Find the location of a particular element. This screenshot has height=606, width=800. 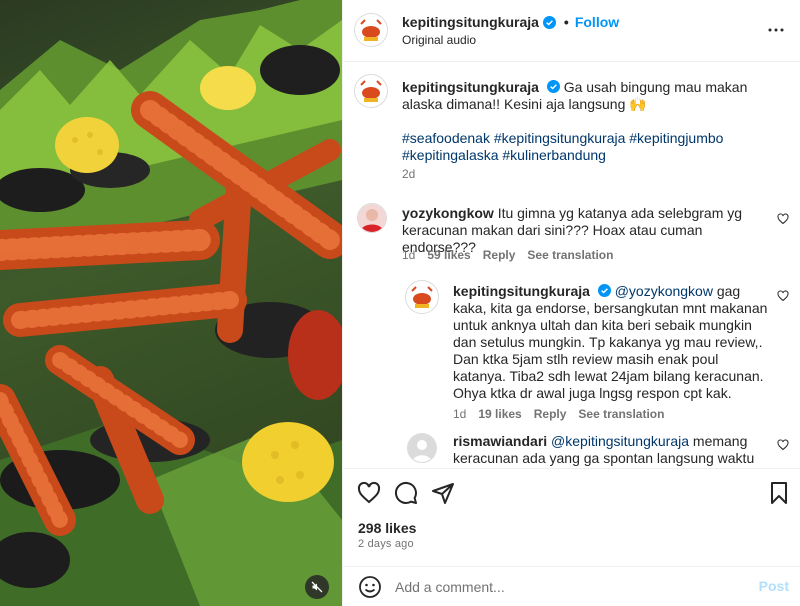

reply-likes: 19 likes is located at coordinates (499, 414).